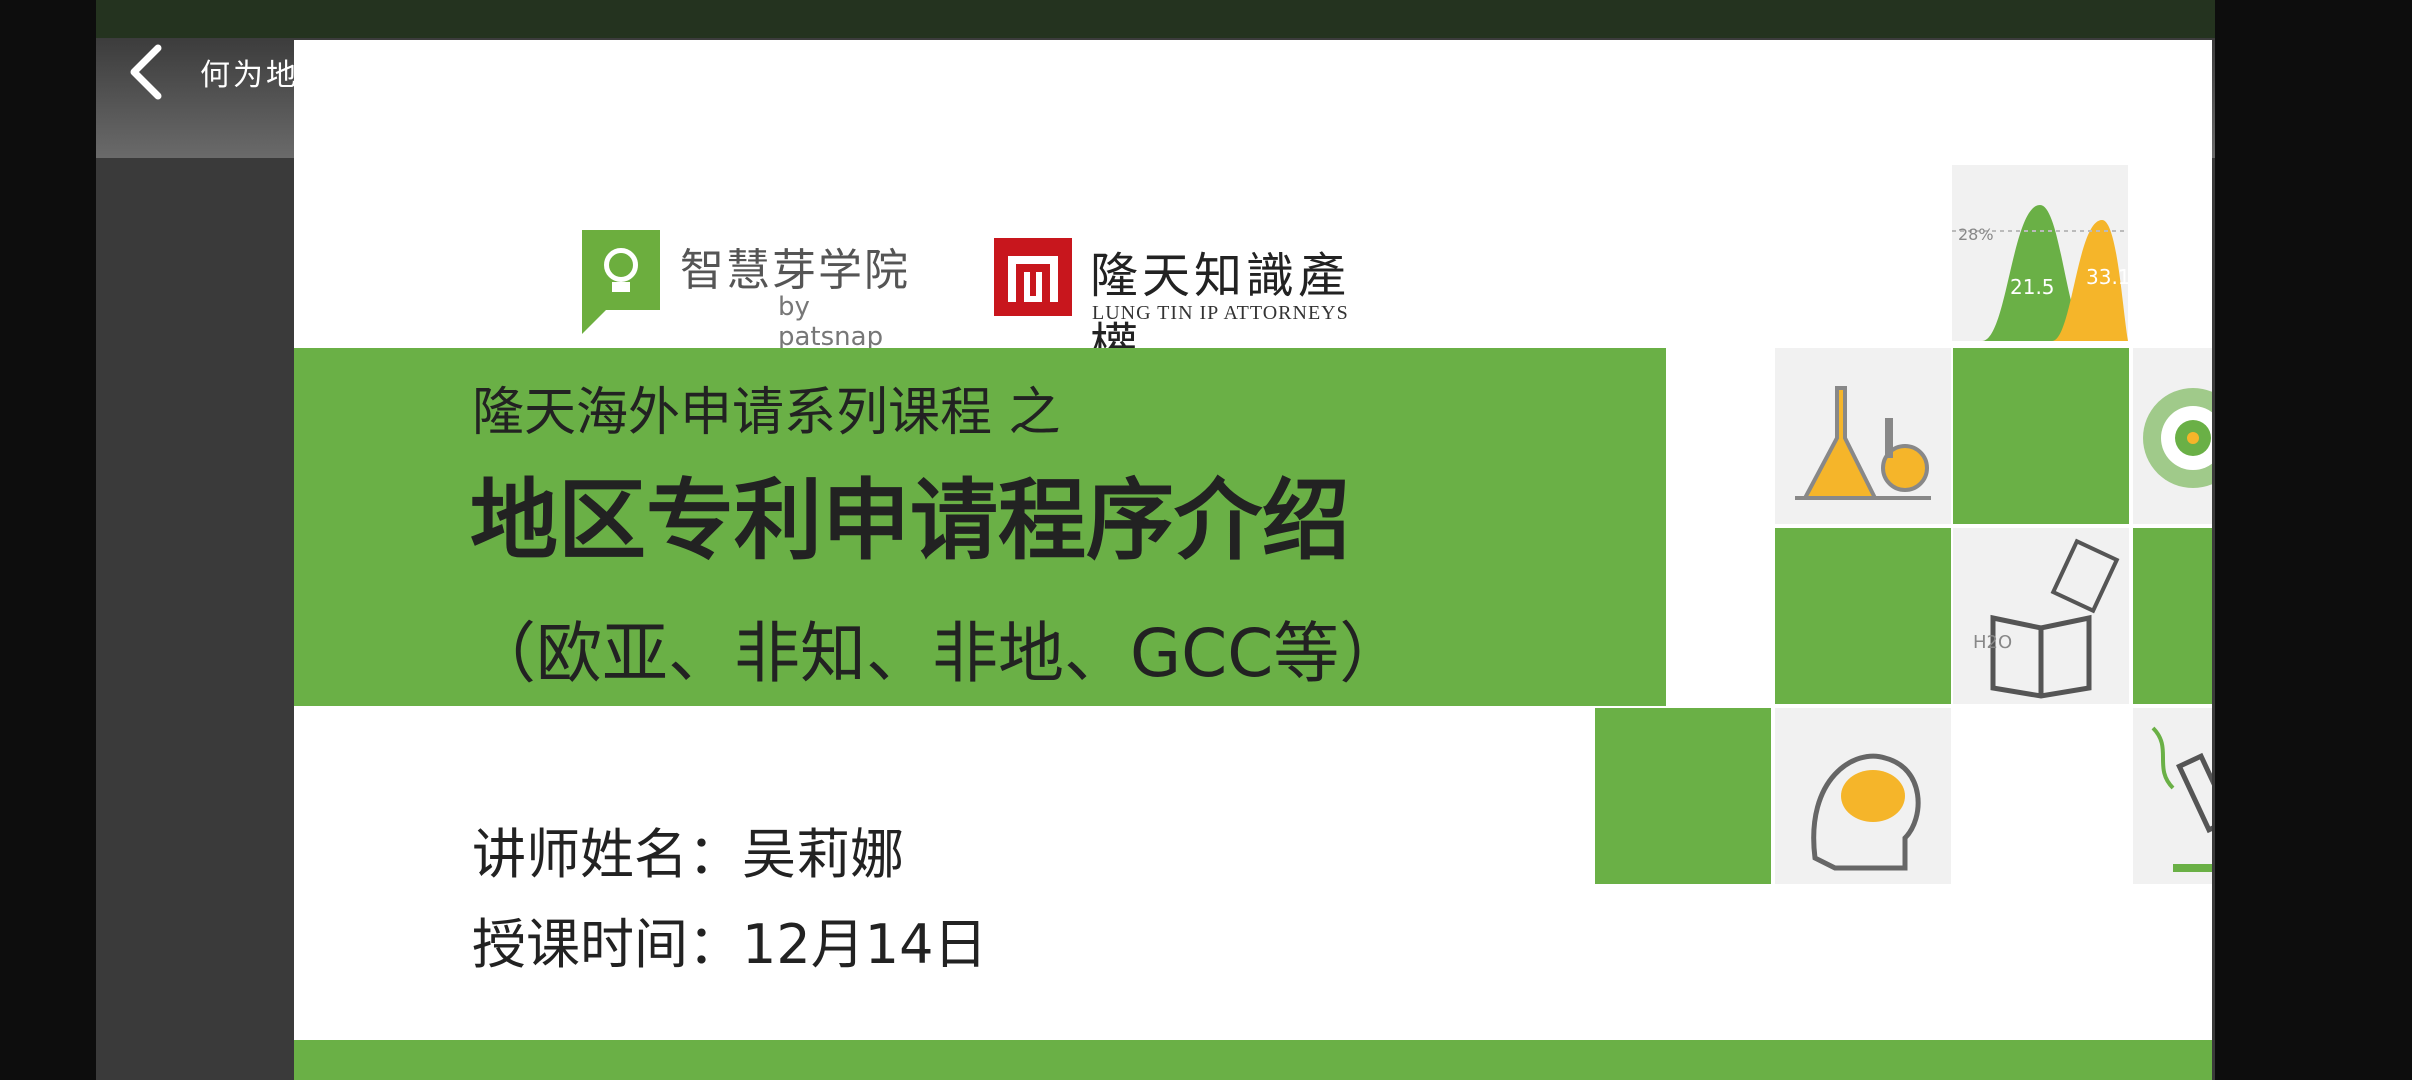 This screenshot has width=2412, height=1080. I want to click on firm-english-name: LUNG TIN IP ATTORNEYS, so click(1220, 313).